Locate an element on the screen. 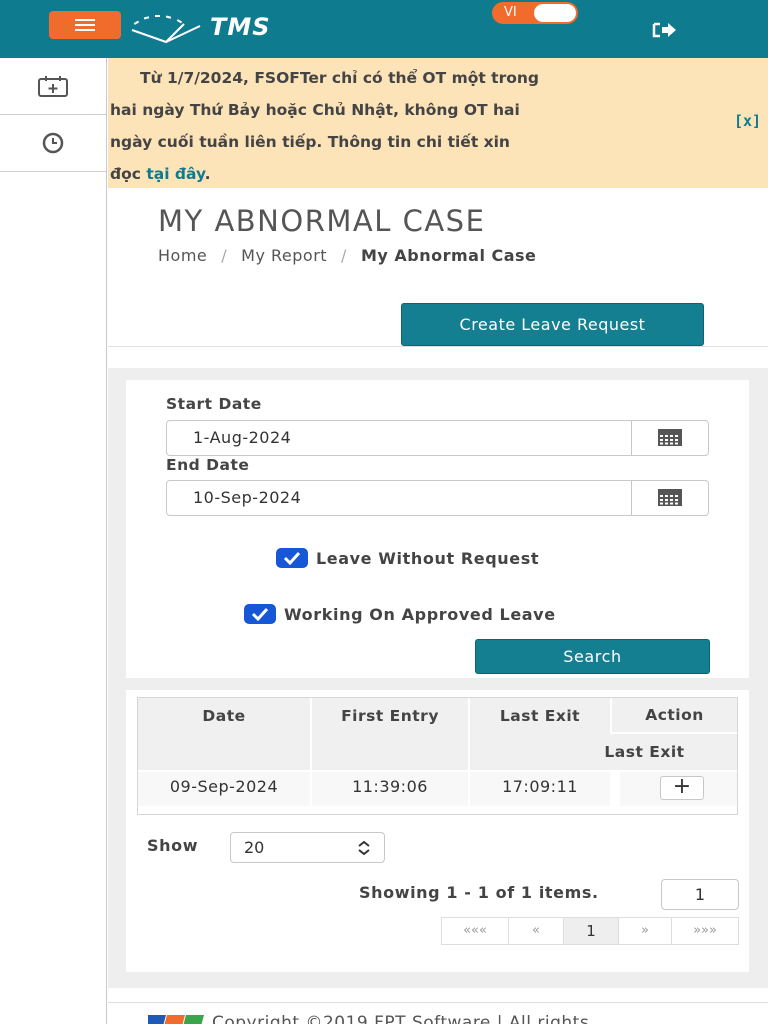 This screenshot has width=768, height=1024. pagination: ««« « 1 » »»» is located at coordinates (590, 931).